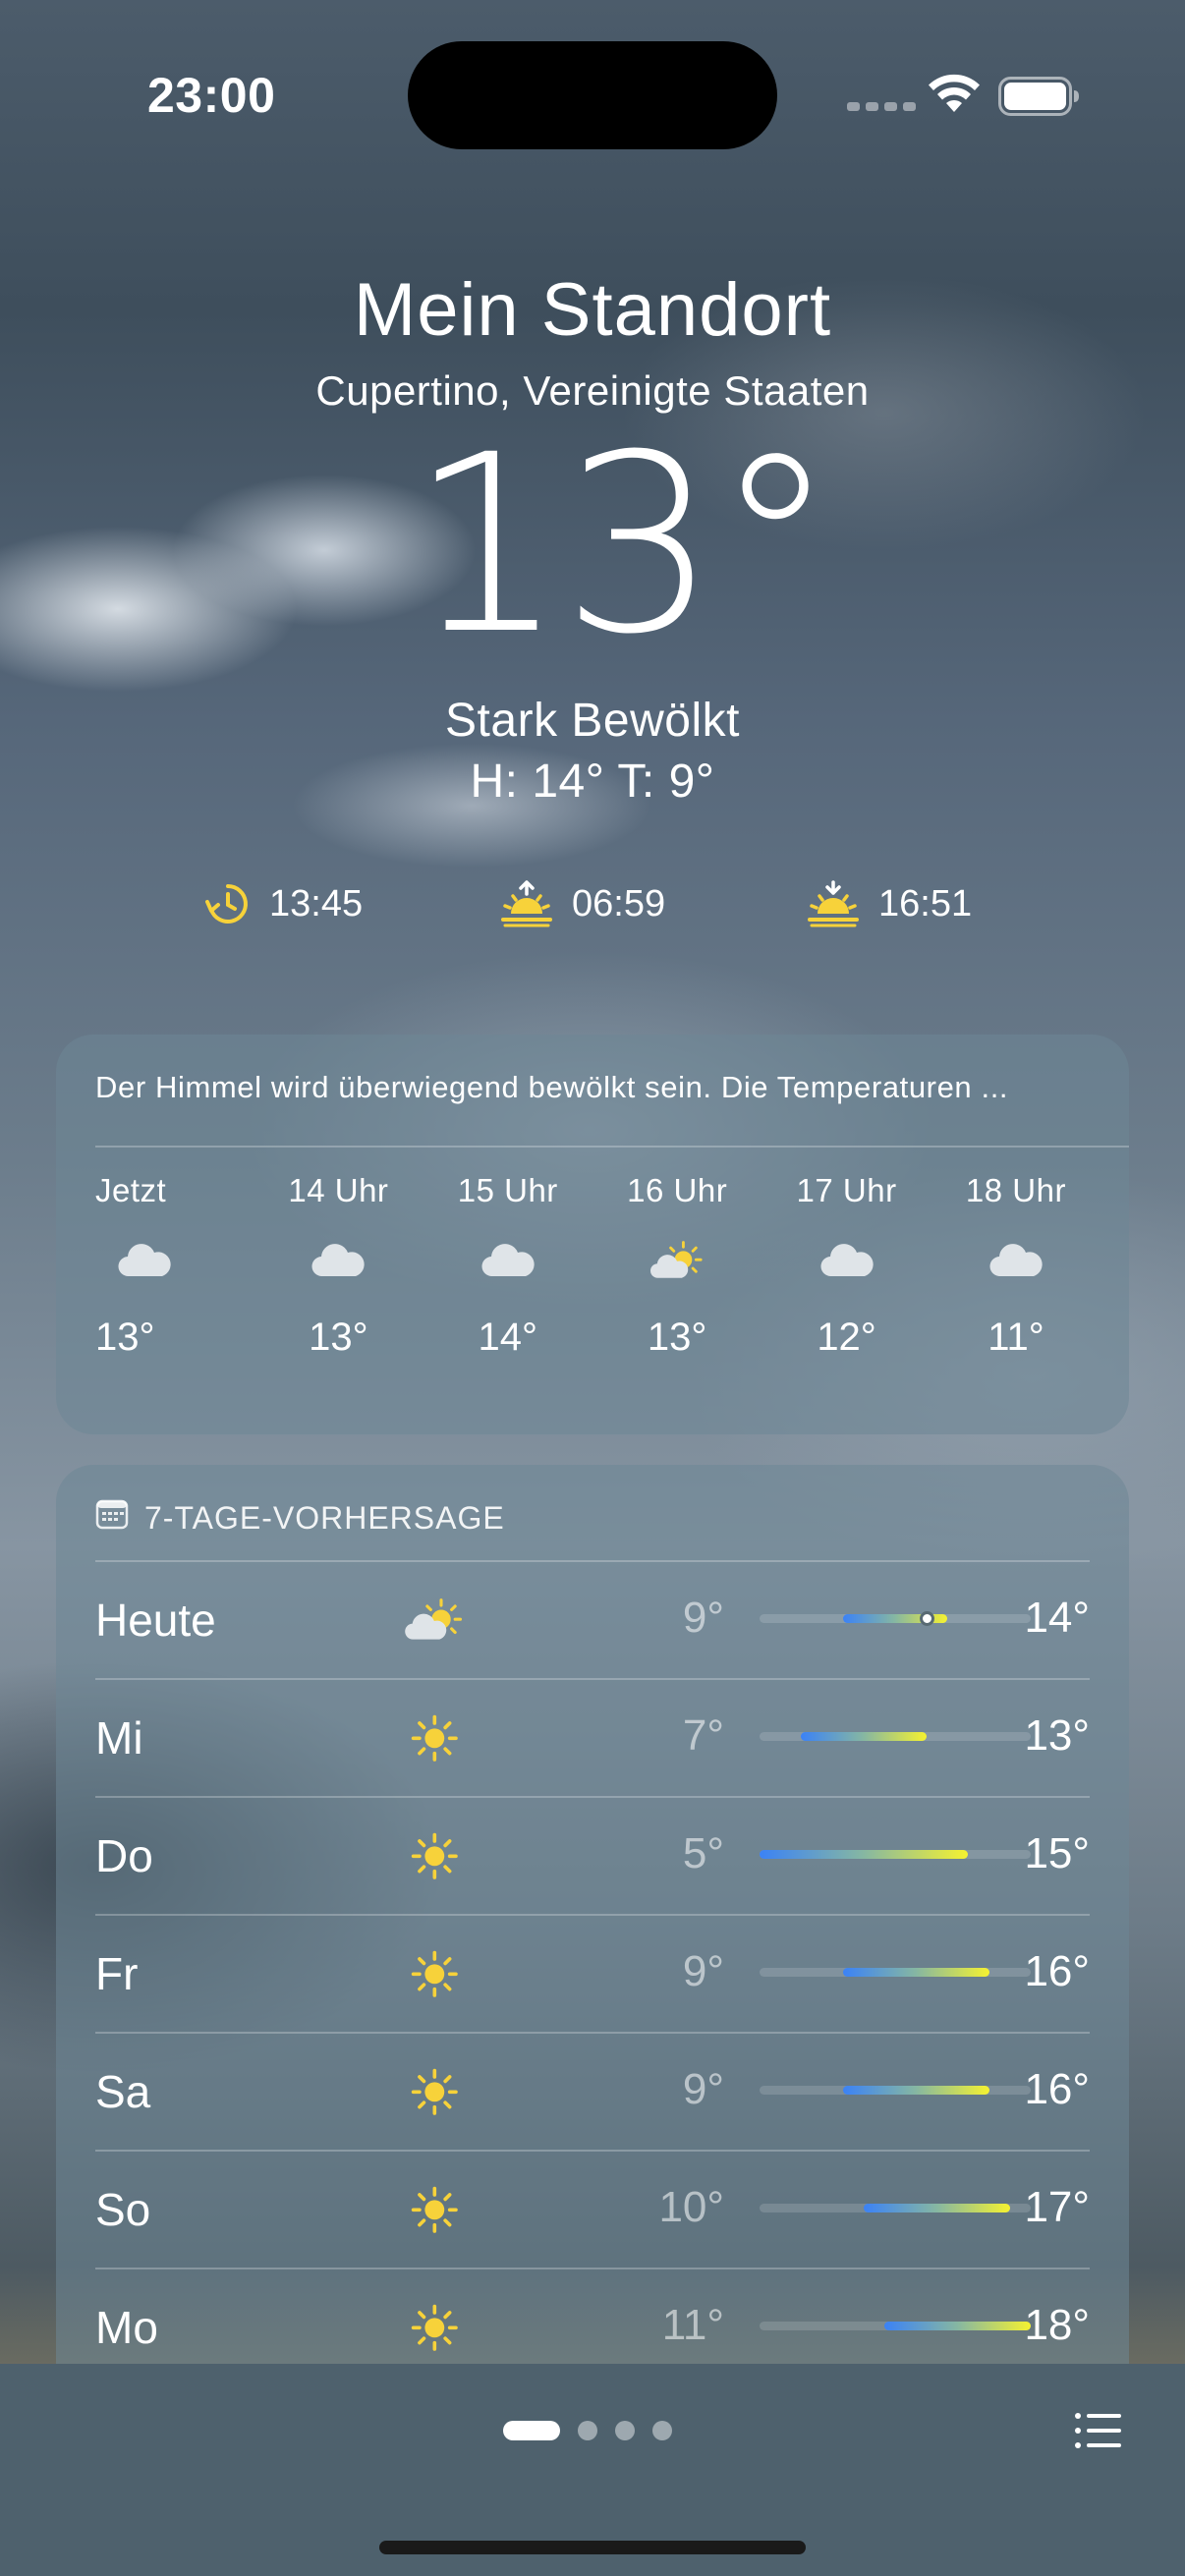  What do you see at coordinates (1057, 1853) in the screenshot?
I see `day-high-temp: 15°` at bounding box center [1057, 1853].